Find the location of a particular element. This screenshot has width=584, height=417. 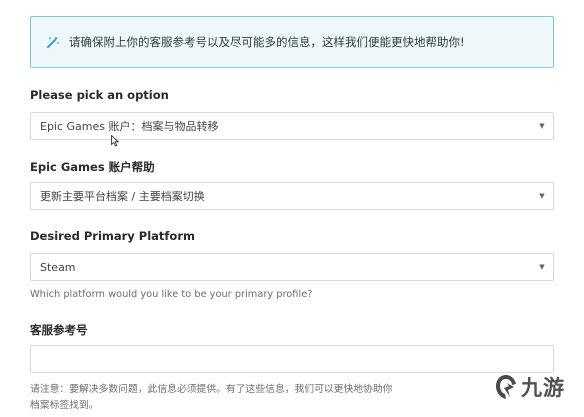

watermark: 九游 is located at coordinates (529, 387).